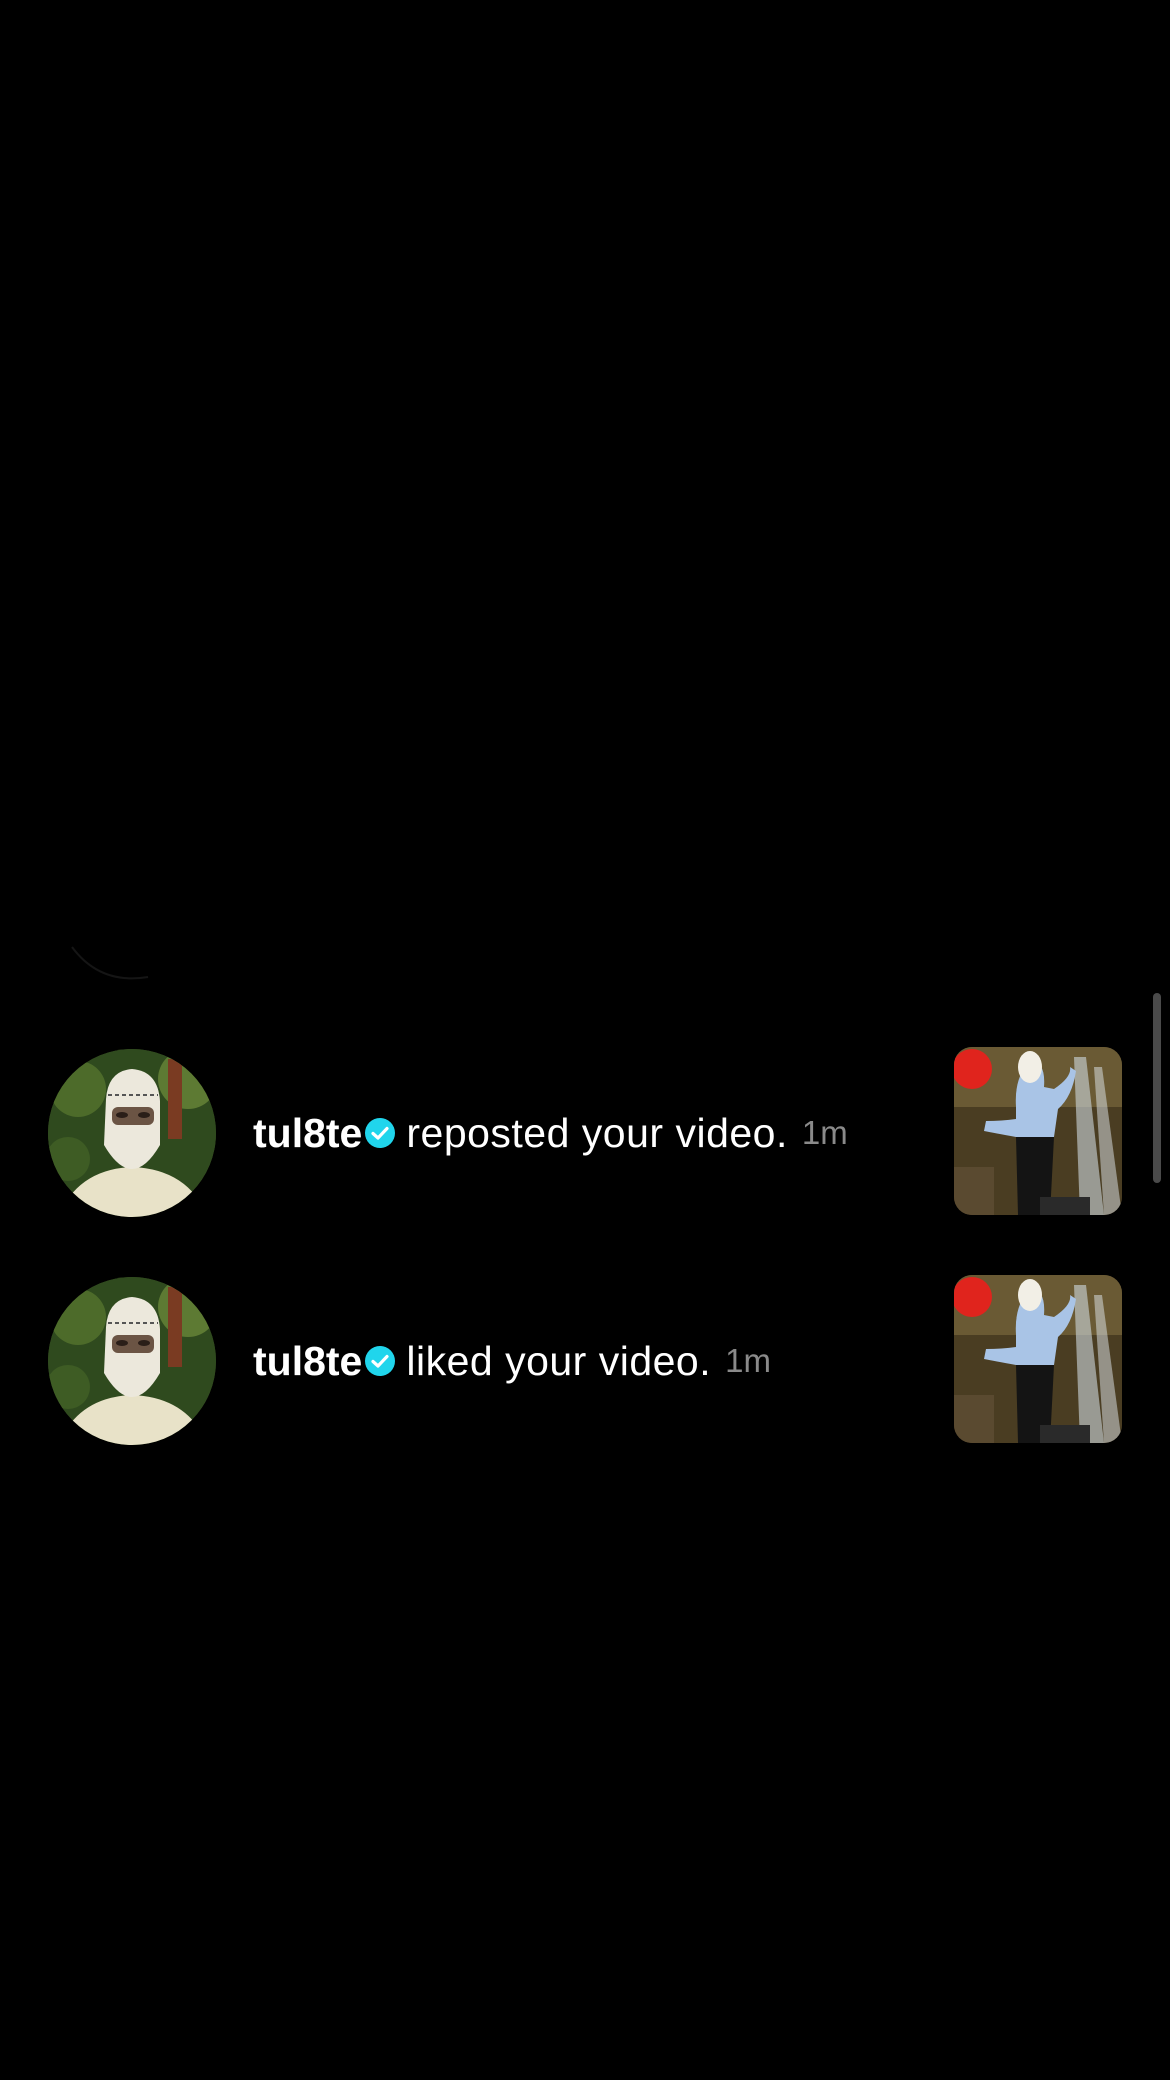 Image resolution: width=1170 pixels, height=2080 pixels. I want to click on notification-text: tul8te liked your video. 1m, so click(512, 1361).